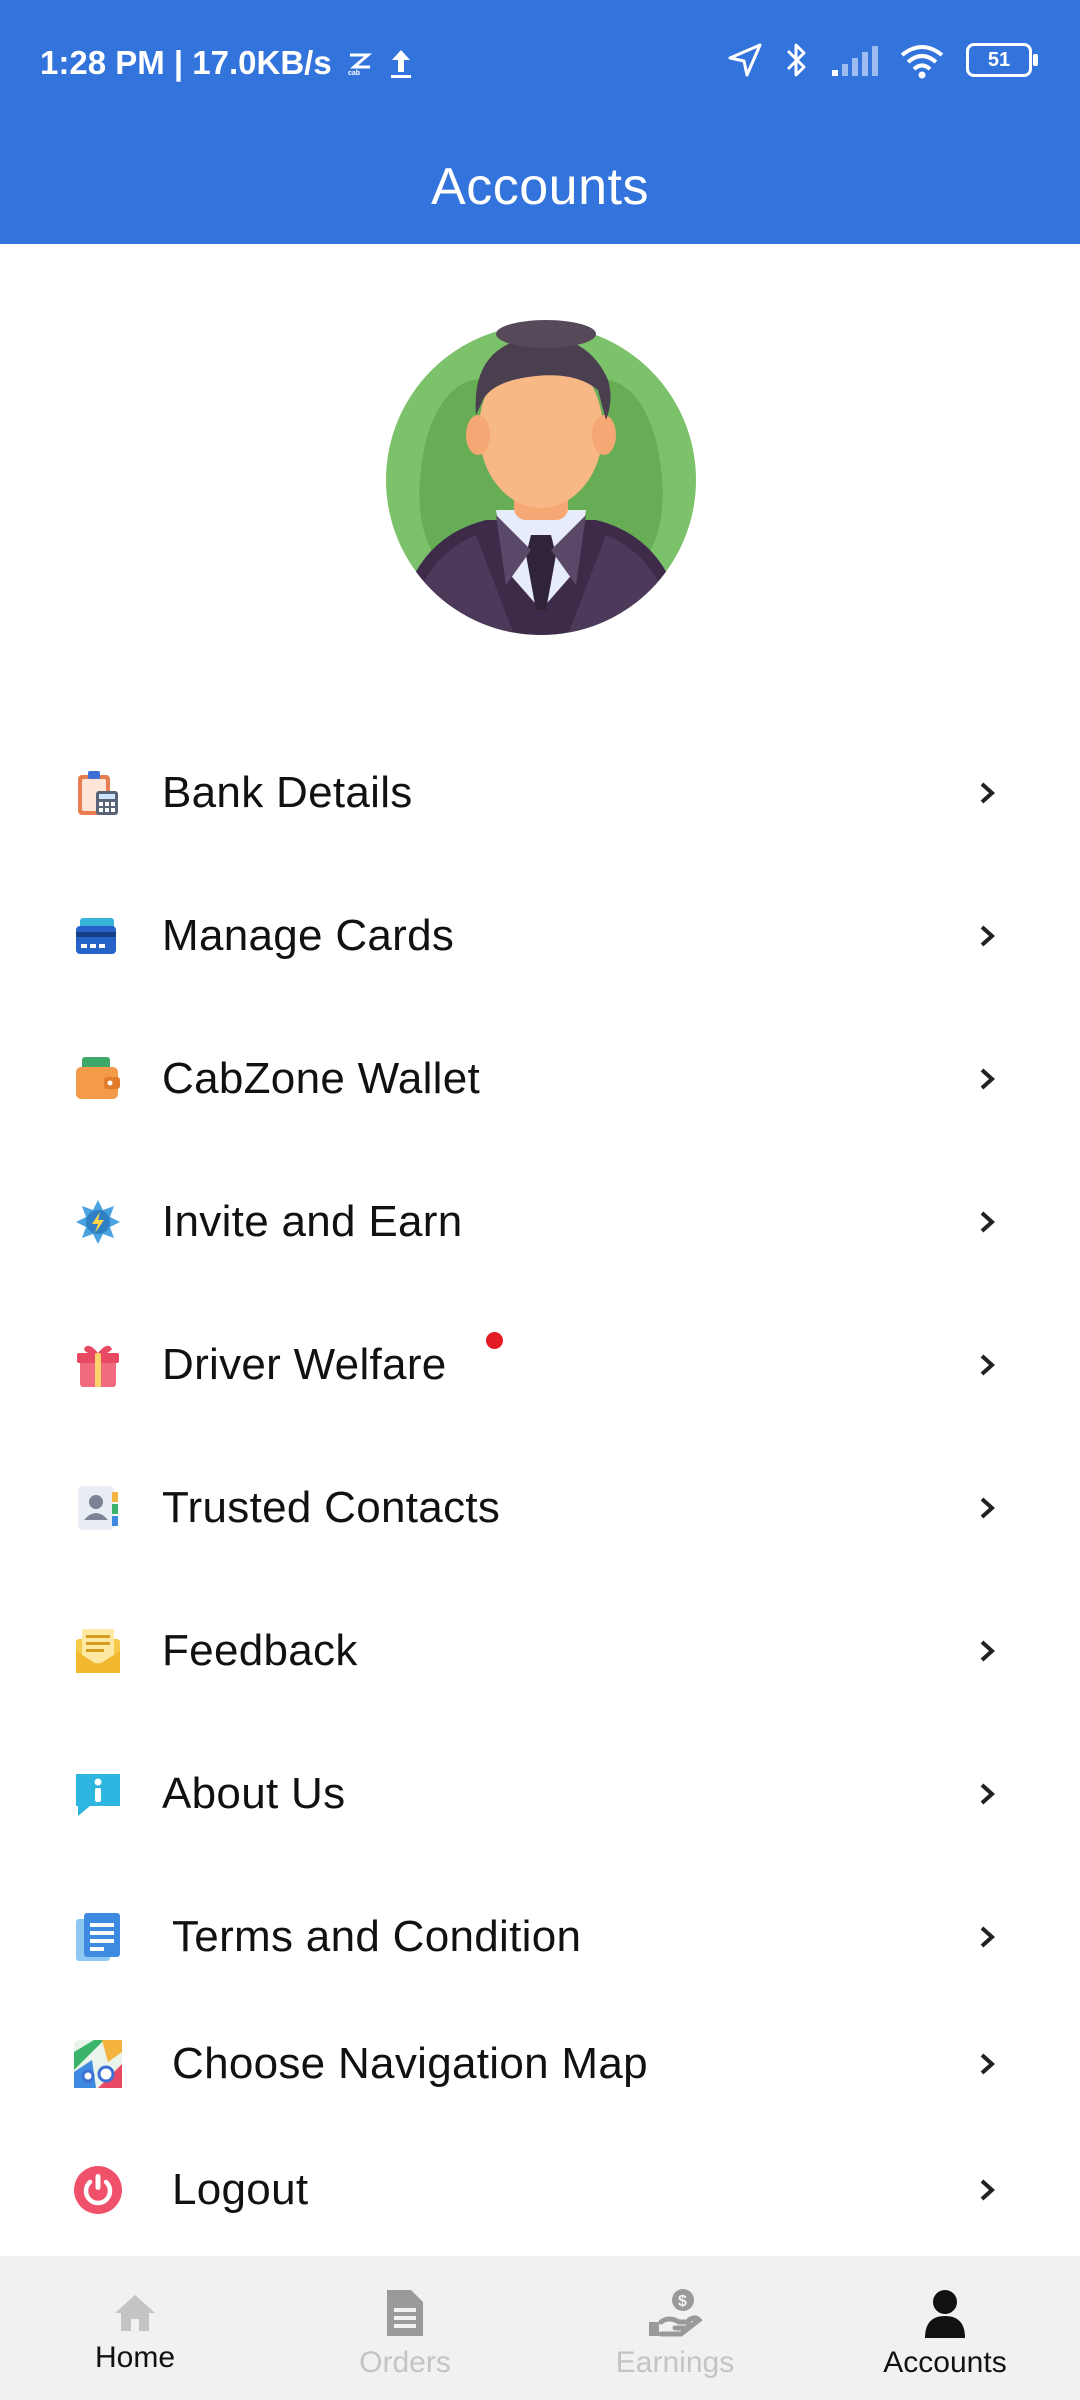 The width and height of the screenshot is (1080, 2400). What do you see at coordinates (98, 1365) in the screenshot?
I see `gift-icon` at bounding box center [98, 1365].